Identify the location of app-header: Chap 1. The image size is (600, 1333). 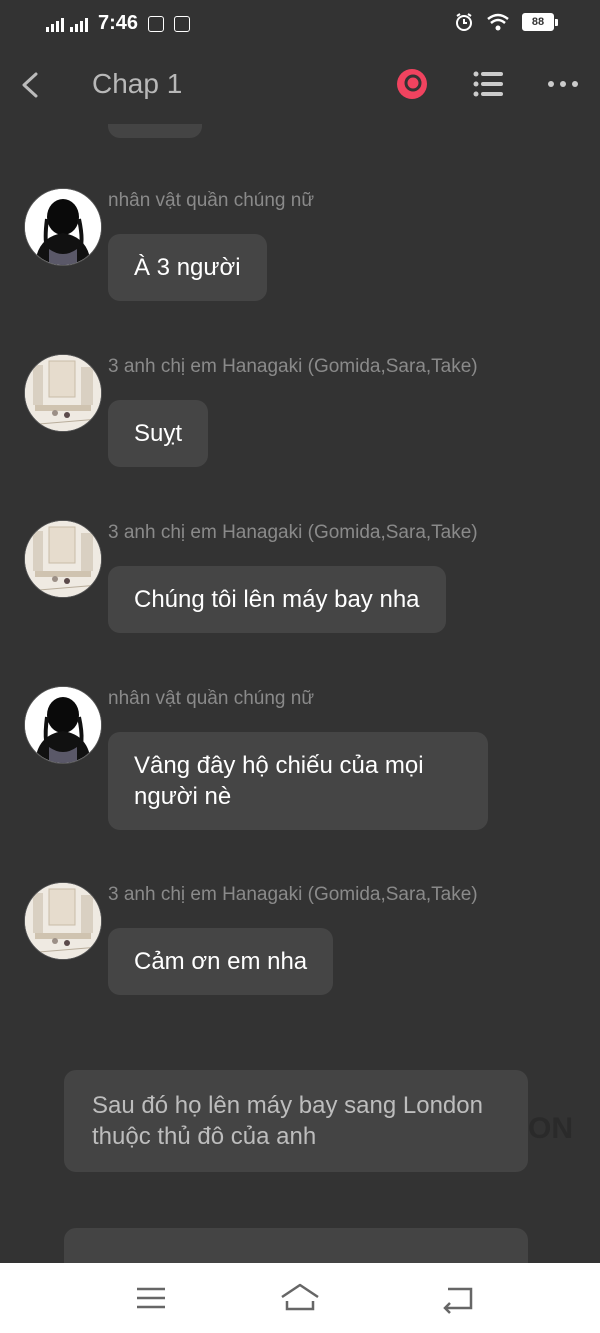
(300, 86).